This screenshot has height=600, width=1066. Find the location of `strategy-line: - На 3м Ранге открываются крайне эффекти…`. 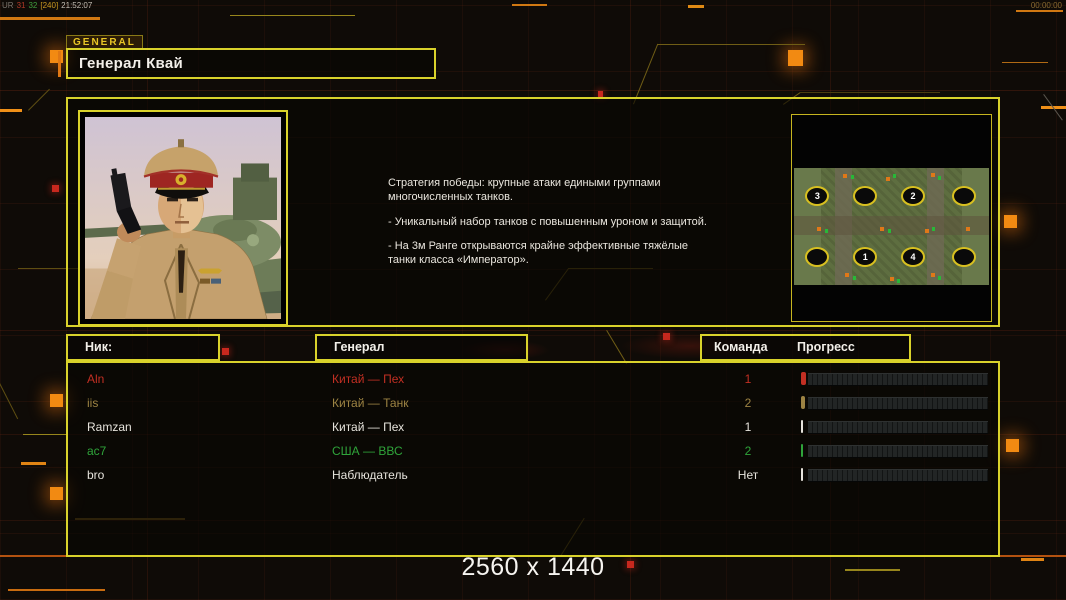

strategy-line: - На 3м Ранге открываются крайне эффекти… is located at coordinates (538, 253).